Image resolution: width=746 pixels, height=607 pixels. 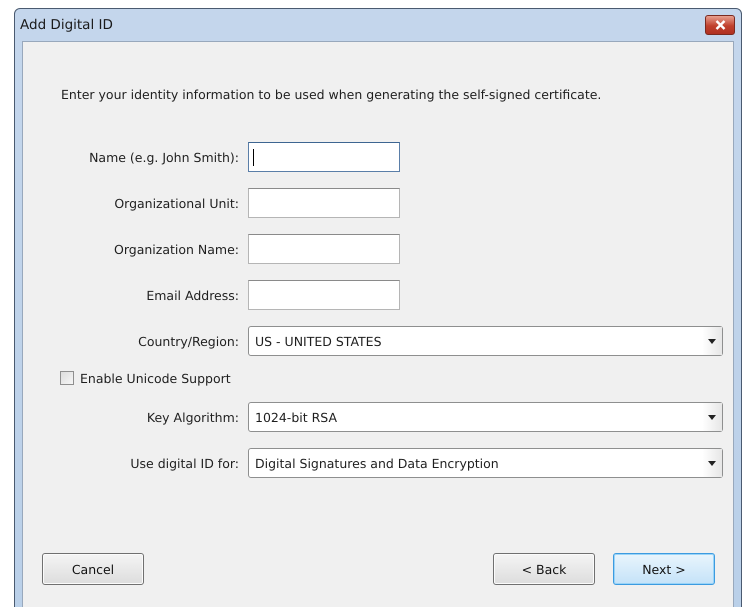 What do you see at coordinates (192, 417) in the screenshot?
I see `field-label: Key Algorithm:` at bounding box center [192, 417].